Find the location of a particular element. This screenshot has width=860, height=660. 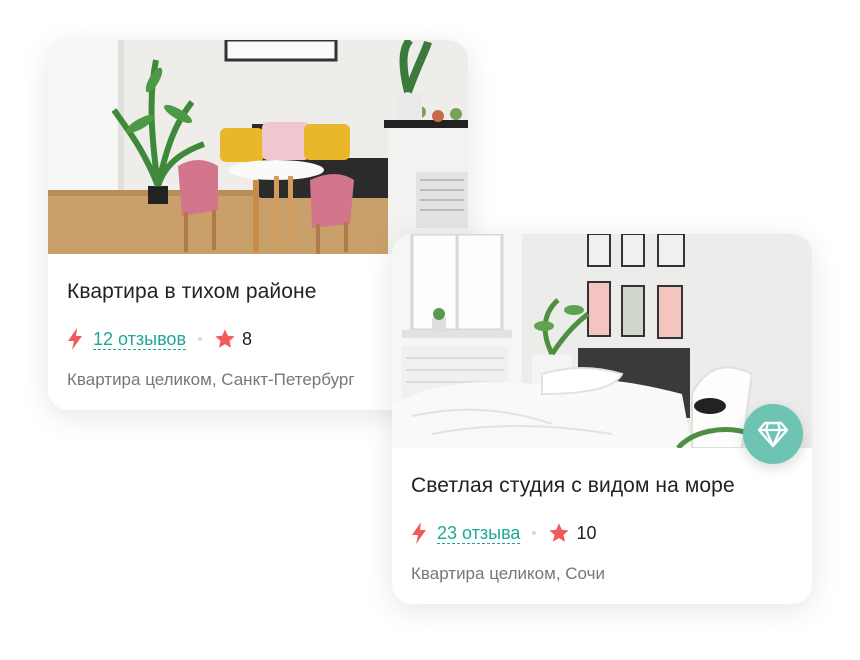

diamond-badge is located at coordinates (773, 434).